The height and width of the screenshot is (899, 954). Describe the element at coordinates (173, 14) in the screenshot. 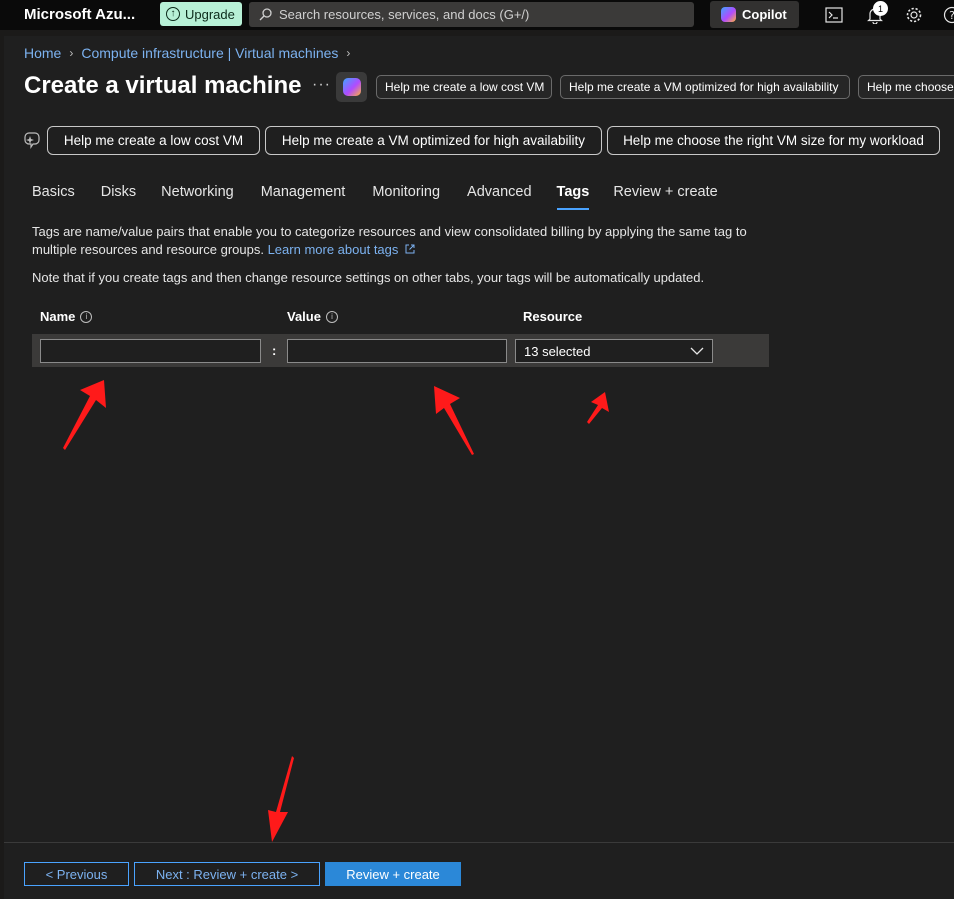

I see `arrow-up-circle-icon: ↑` at that location.